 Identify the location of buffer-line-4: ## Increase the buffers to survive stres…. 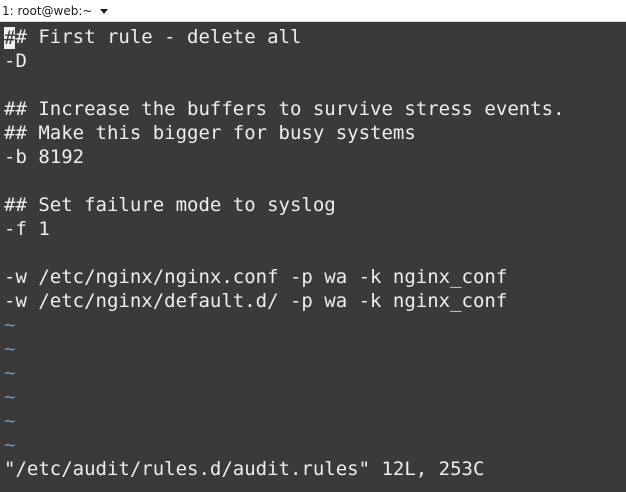
(284, 109).